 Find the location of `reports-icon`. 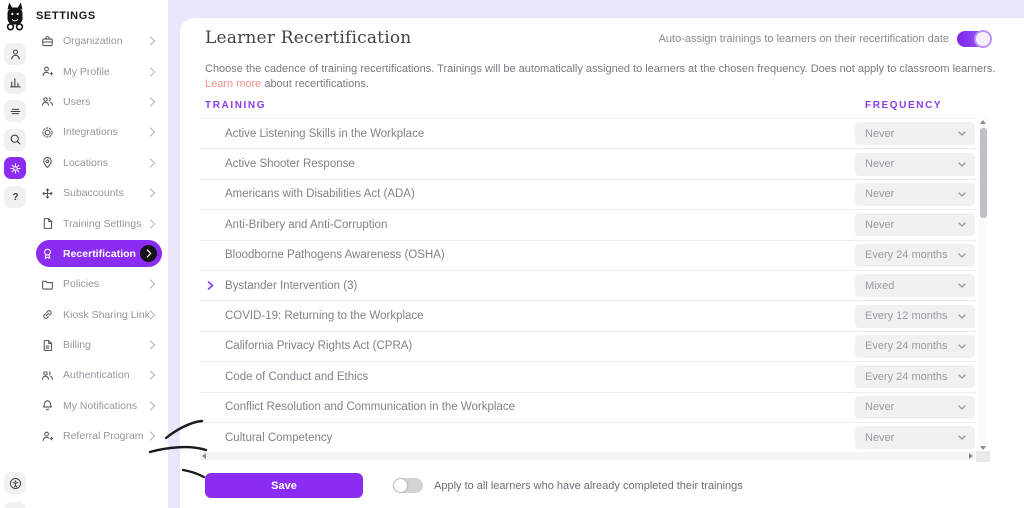

reports-icon is located at coordinates (15, 82).